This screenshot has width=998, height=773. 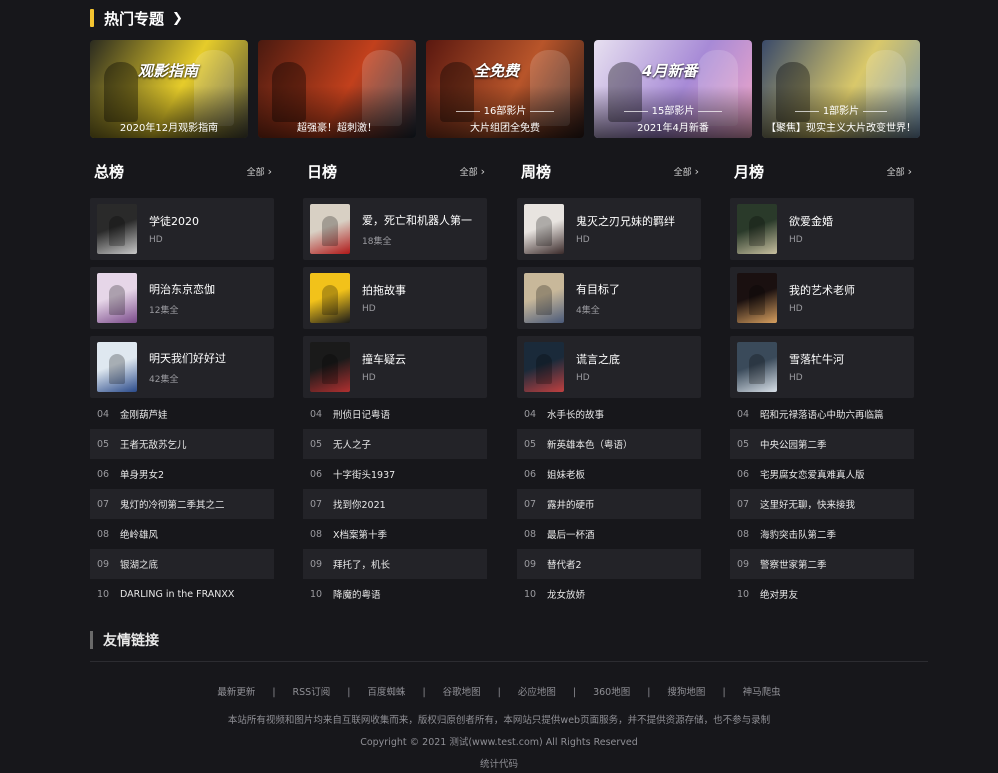 What do you see at coordinates (609, 298) in the screenshot?
I see `ranking-top-item: 有目标了 4集全` at bounding box center [609, 298].